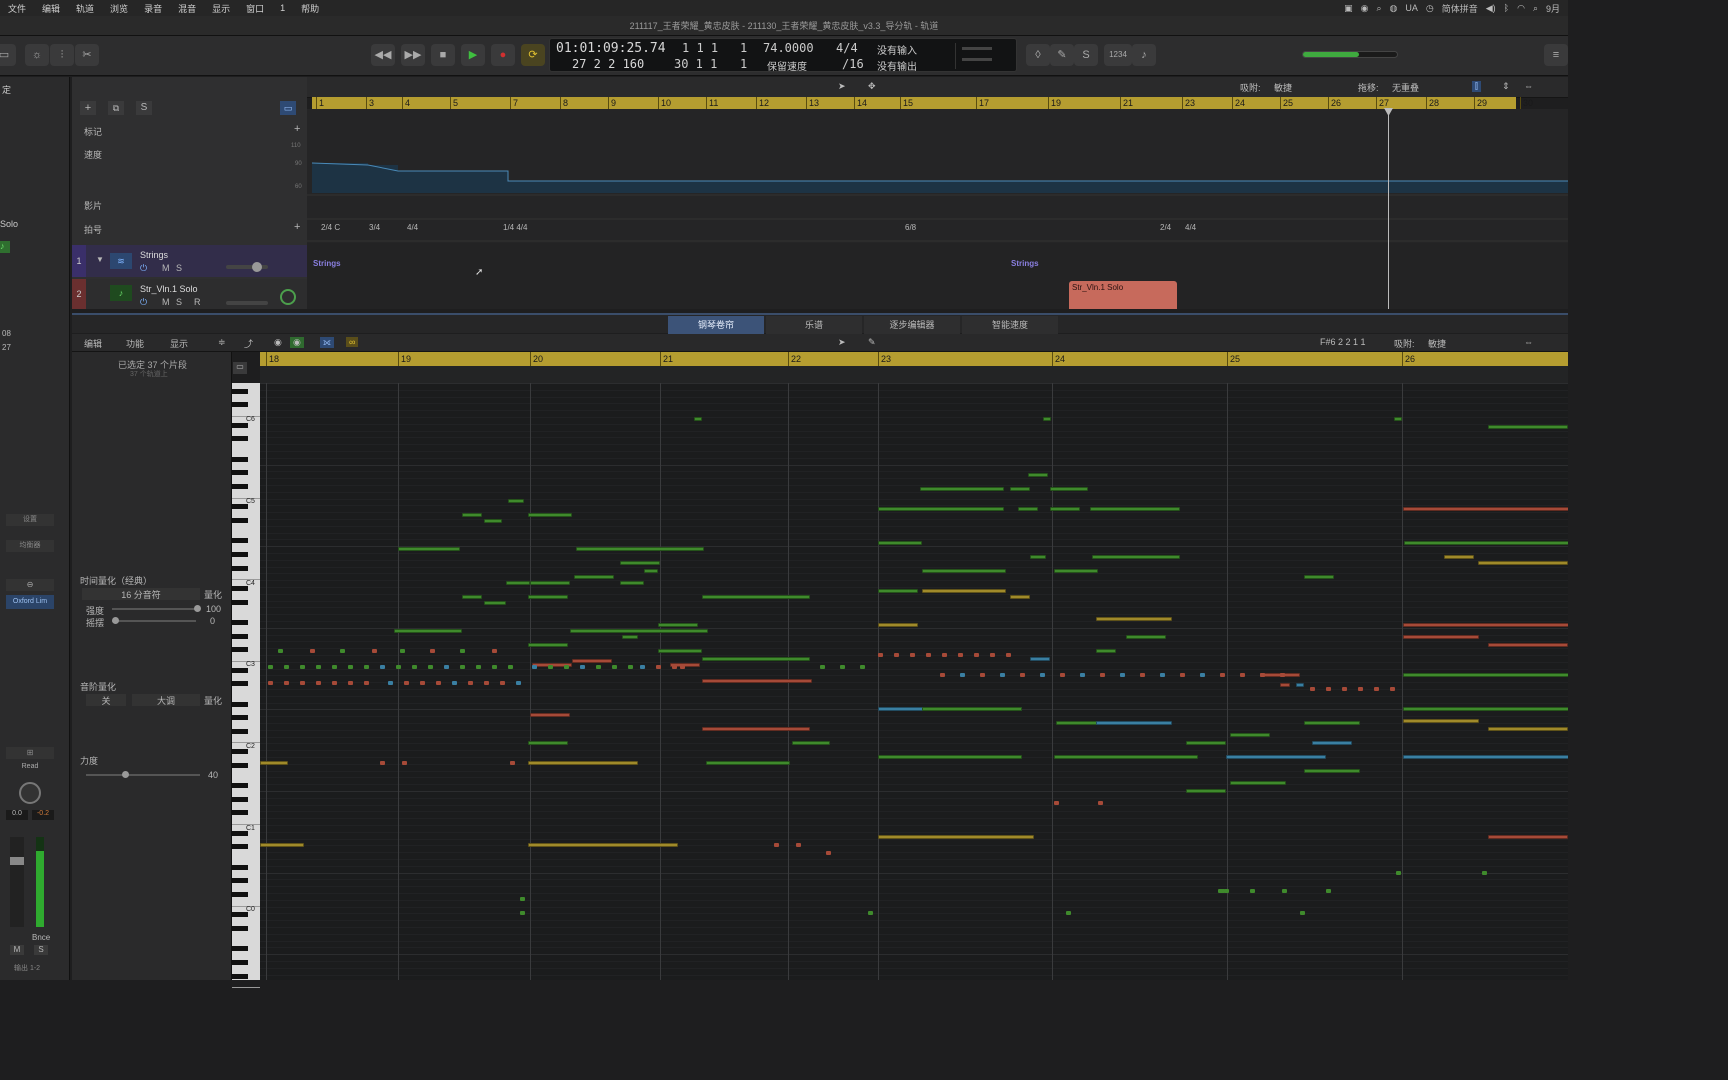  What do you see at coordinates (1348, 8) in the screenshot?
I see `camera-icon: ▣` at bounding box center [1348, 8].